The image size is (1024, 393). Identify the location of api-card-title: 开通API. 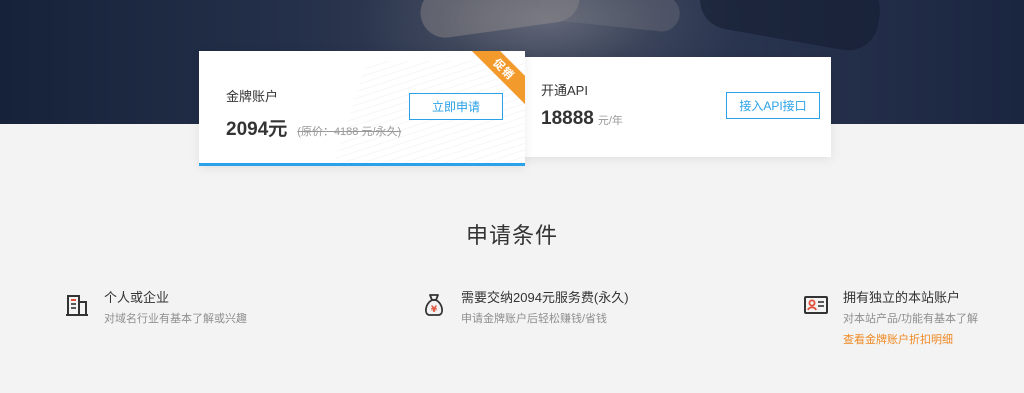
(564, 90).